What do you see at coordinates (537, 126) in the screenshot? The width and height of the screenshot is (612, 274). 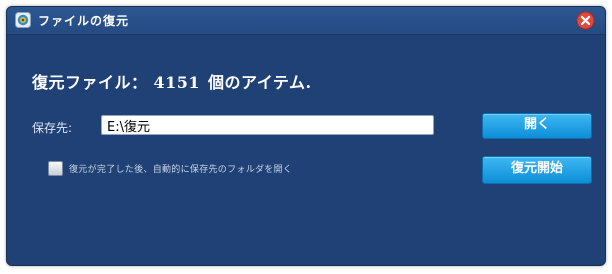 I see `open-button: 開く` at bounding box center [537, 126].